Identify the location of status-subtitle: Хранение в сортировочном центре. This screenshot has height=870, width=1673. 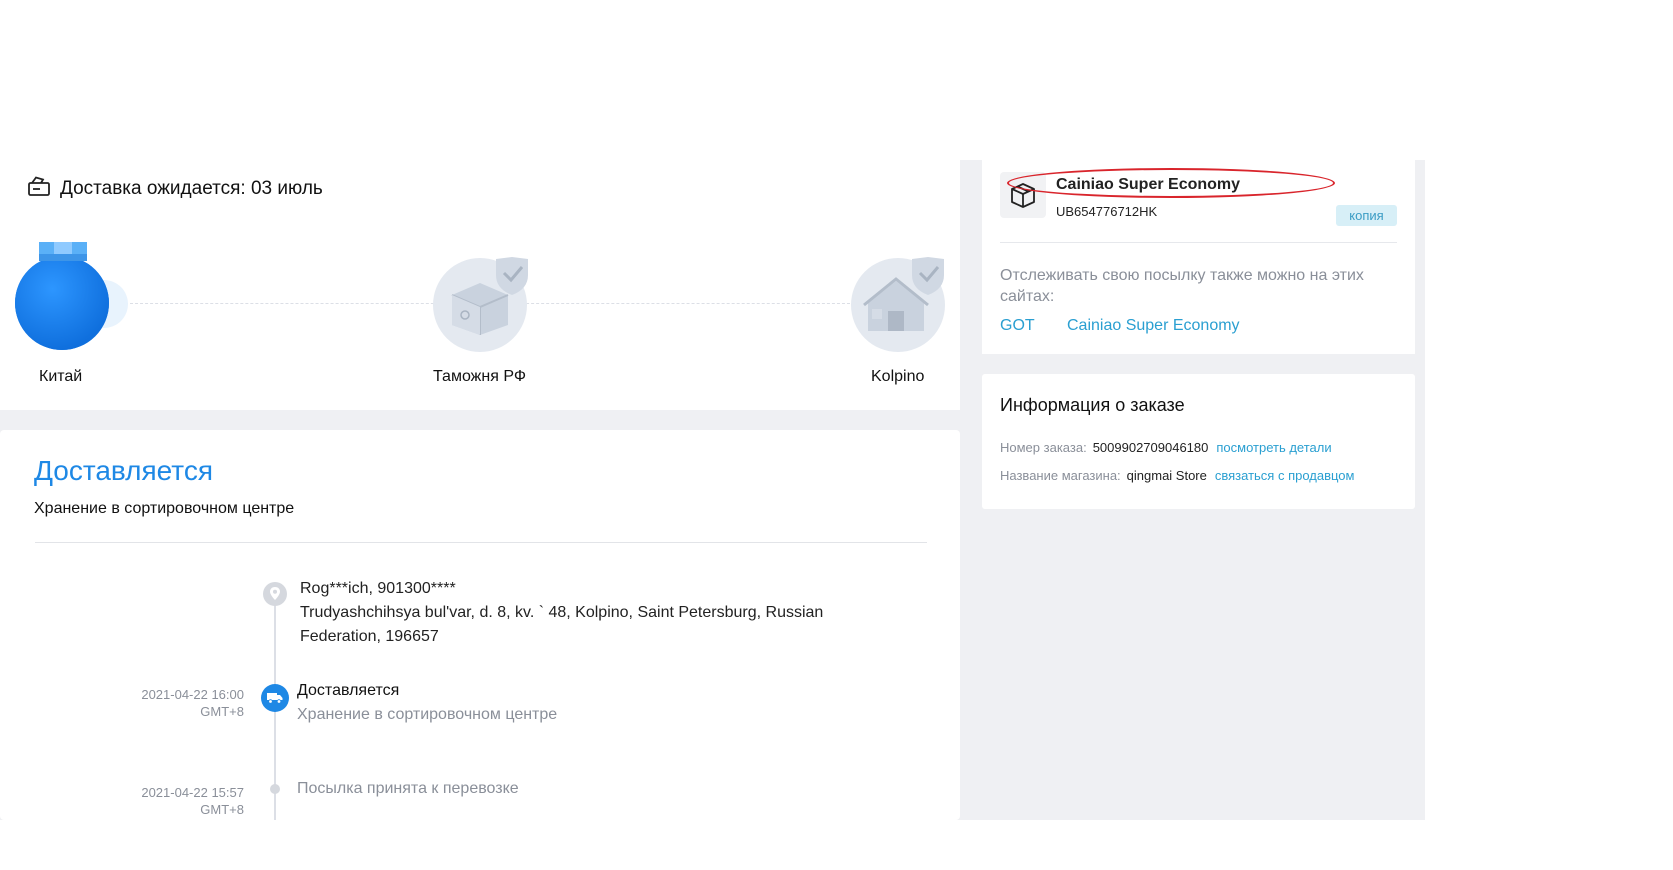
(164, 508).